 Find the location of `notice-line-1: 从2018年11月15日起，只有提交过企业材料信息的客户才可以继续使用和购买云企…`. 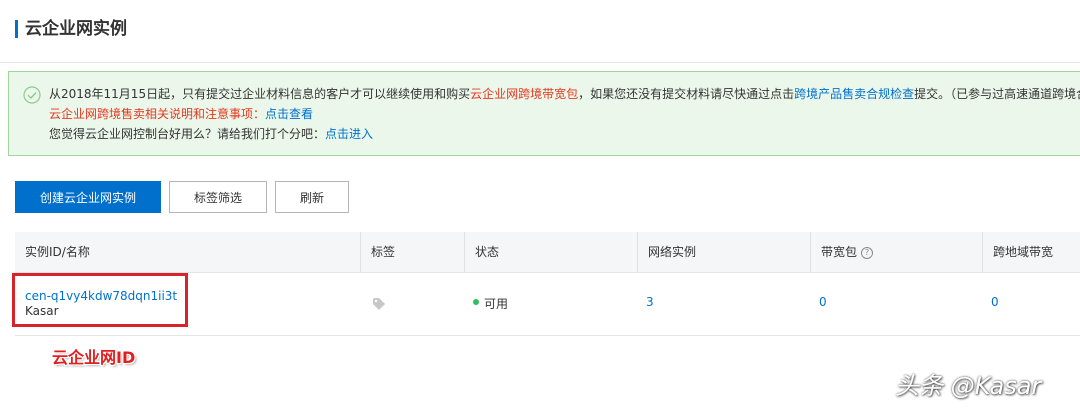

notice-line-1: 从2018年11月15日起，只有提交过企业材料信息的客户才可以继续使用和购买云企… is located at coordinates (564, 94).